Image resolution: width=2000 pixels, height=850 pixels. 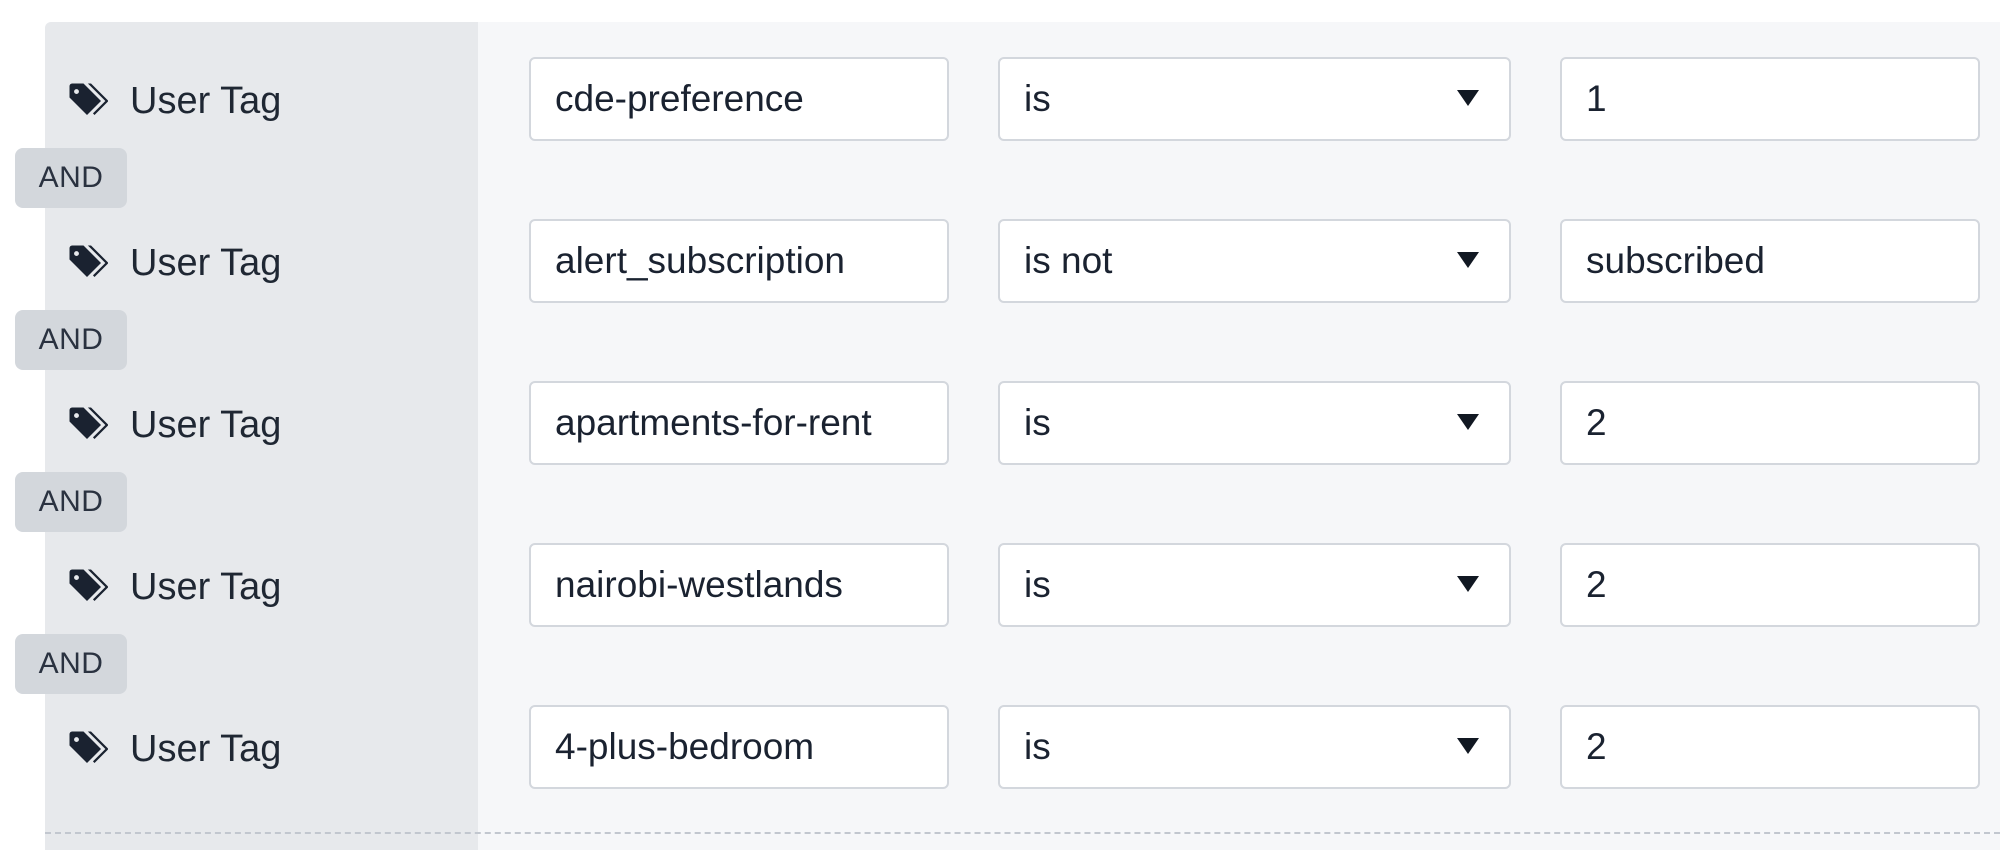 I want to click on rule-row: User Tag apartments-for-rent is 2, so click(x=1000, y=425).